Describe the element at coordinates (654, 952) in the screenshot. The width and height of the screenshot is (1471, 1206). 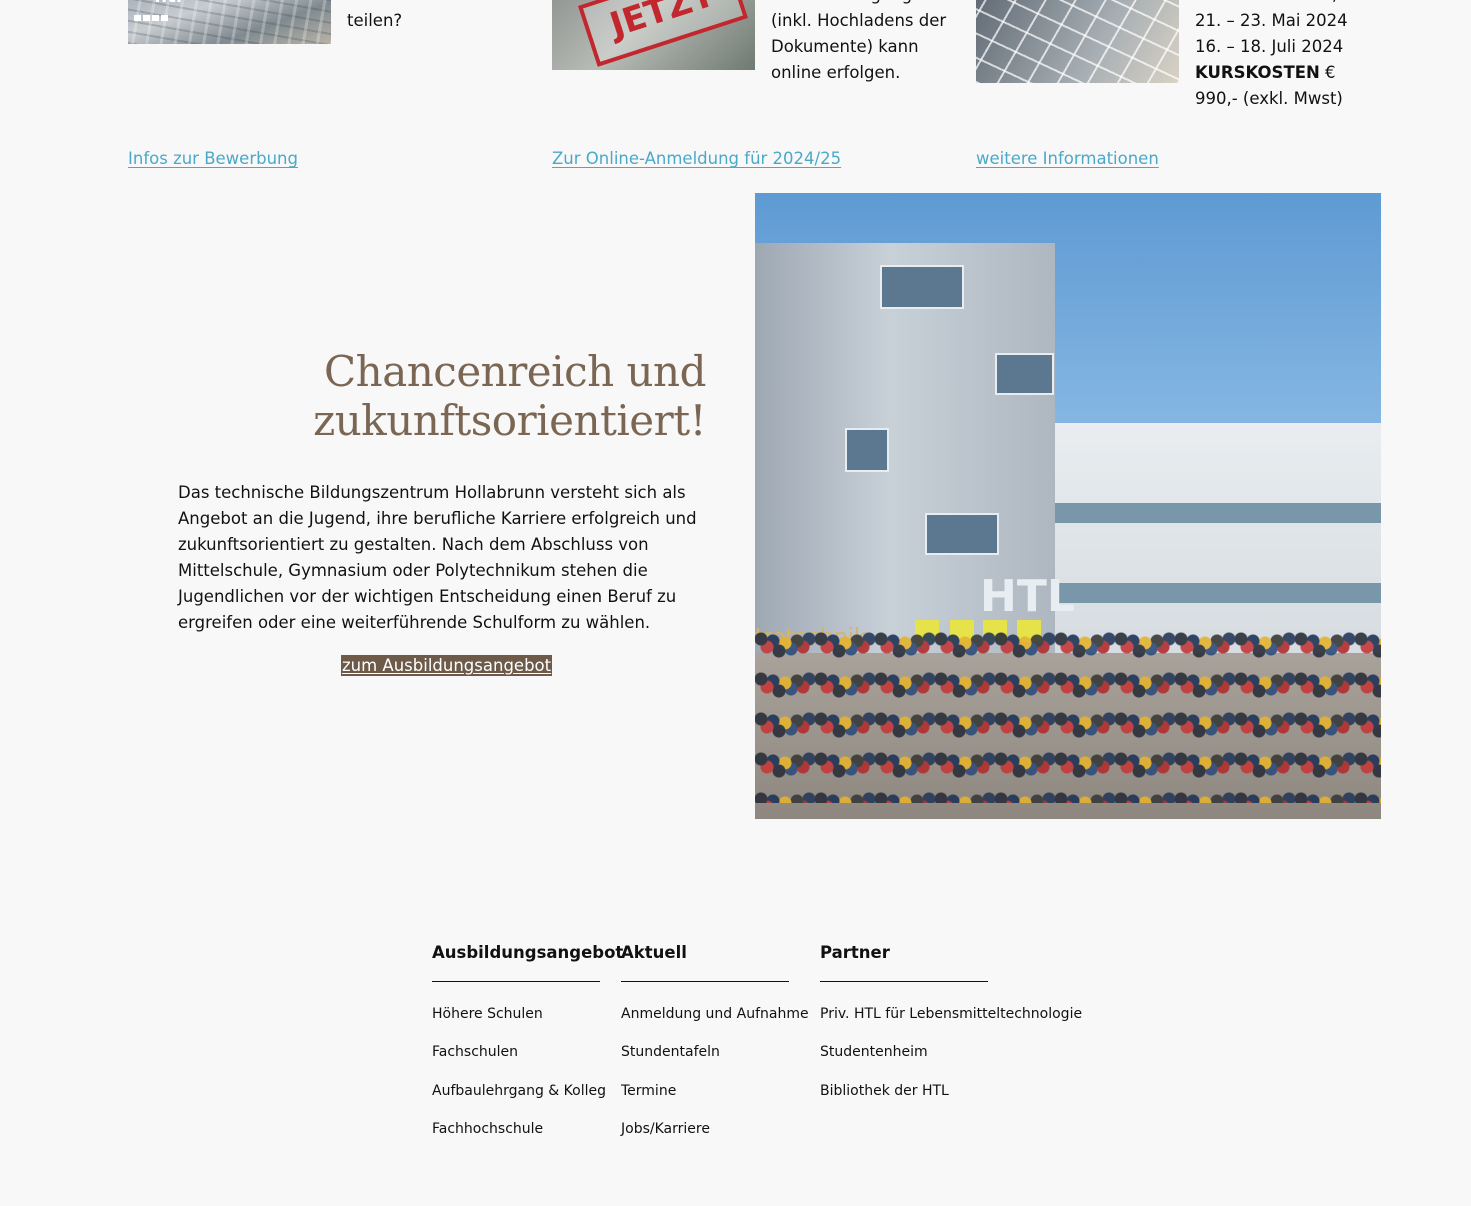
I see `footer-heading: Aktuell` at that location.